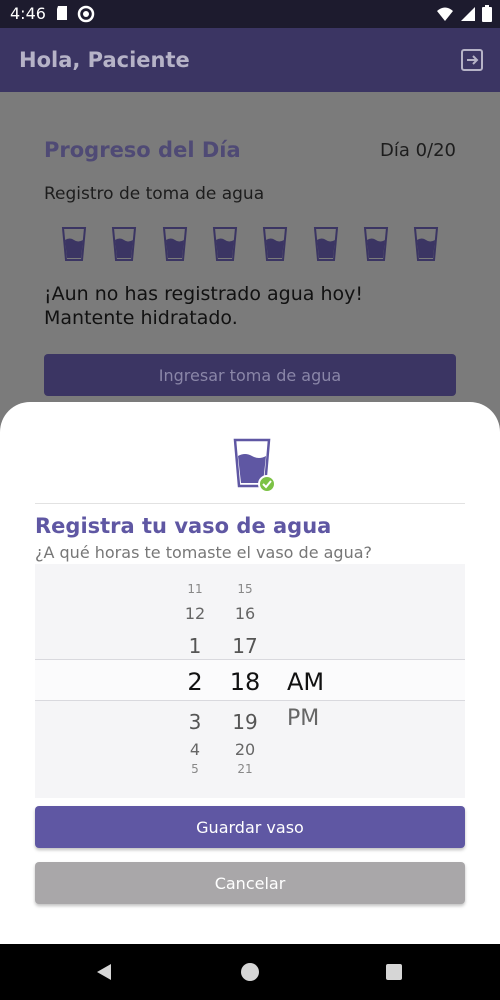 The width and height of the screenshot is (500, 1000). I want to click on recents-icon, so click(394, 972).